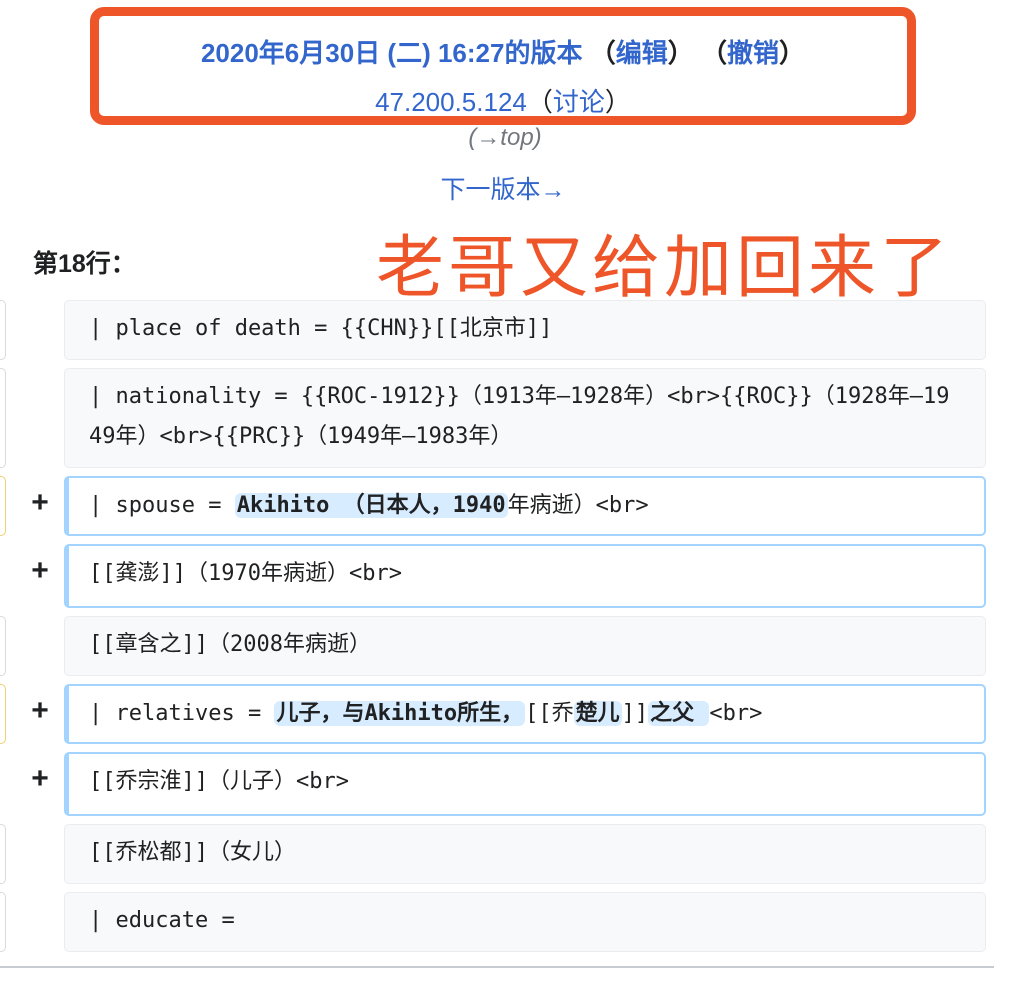 This screenshot has height=1004, width=1032. What do you see at coordinates (84, 264) in the screenshot?
I see `diff-line-number: 第18行：` at bounding box center [84, 264].